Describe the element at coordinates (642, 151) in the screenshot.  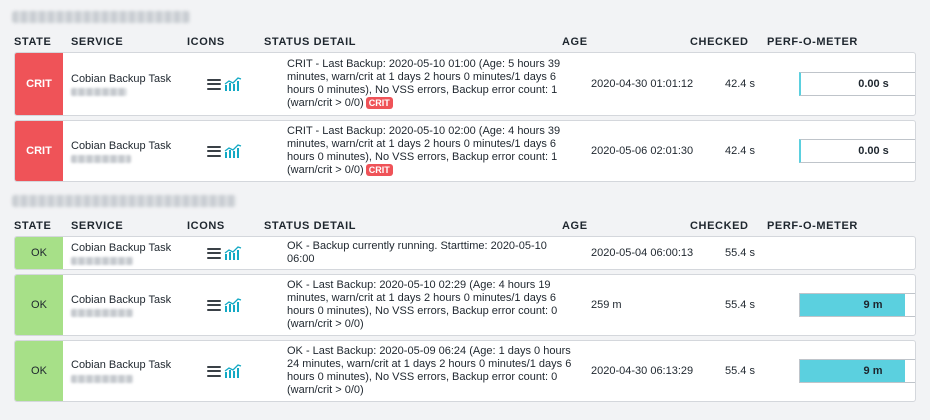
I see `age-cell: 2020-05-06 02:01:30` at that location.